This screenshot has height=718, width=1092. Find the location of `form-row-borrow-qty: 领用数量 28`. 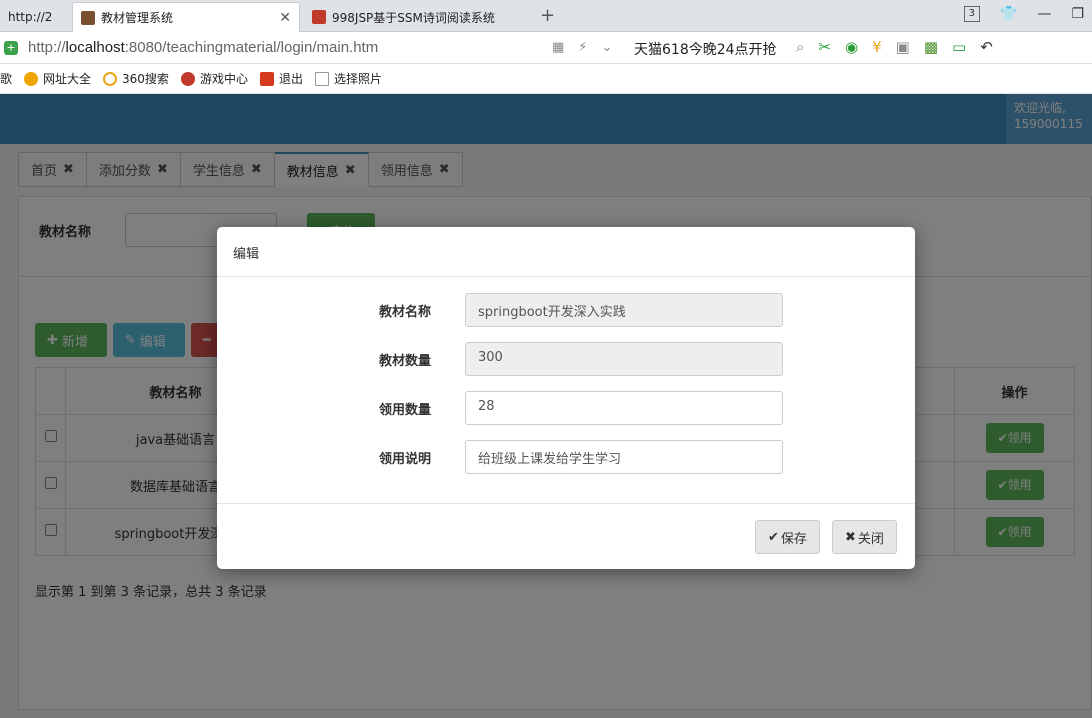

form-row-borrow-qty: 领用数量 28 is located at coordinates (566, 408).